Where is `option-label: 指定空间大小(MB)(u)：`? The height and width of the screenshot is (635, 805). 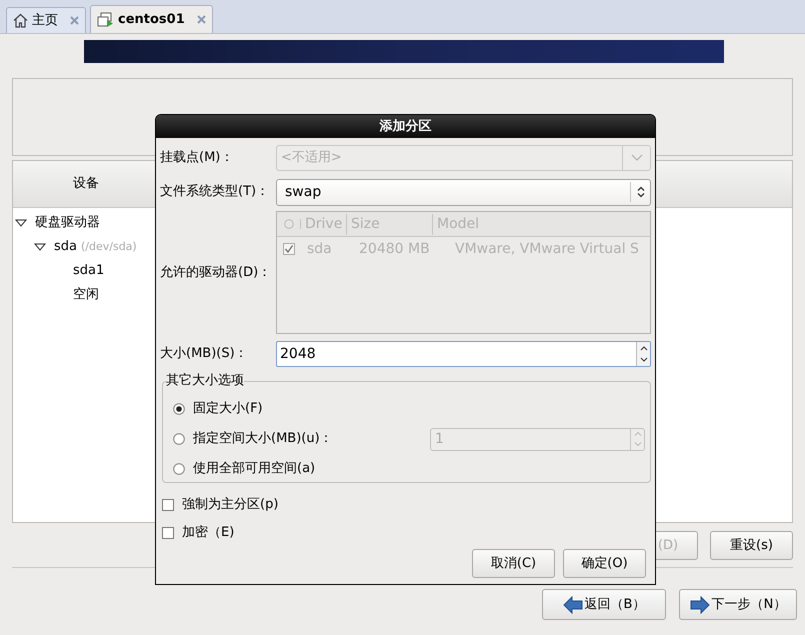
option-label: 指定空间大小(MB)(u)： is located at coordinates (263, 439).